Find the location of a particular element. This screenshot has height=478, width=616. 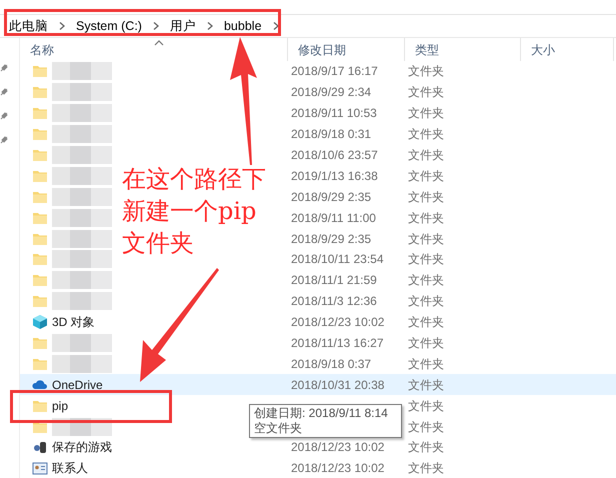

file-name: OneDrive is located at coordinates (77, 385).